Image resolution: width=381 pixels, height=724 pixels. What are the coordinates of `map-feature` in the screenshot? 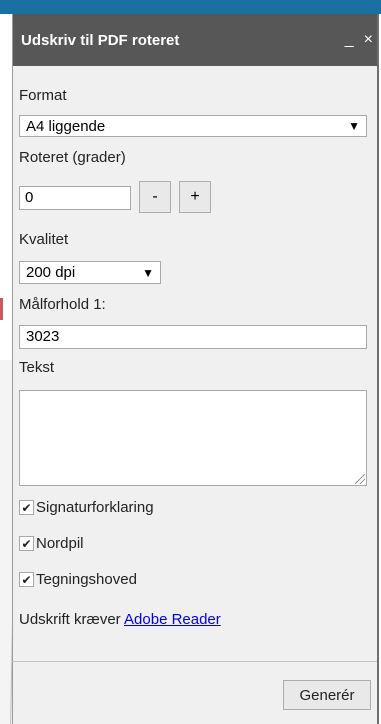 It's located at (1, 309).